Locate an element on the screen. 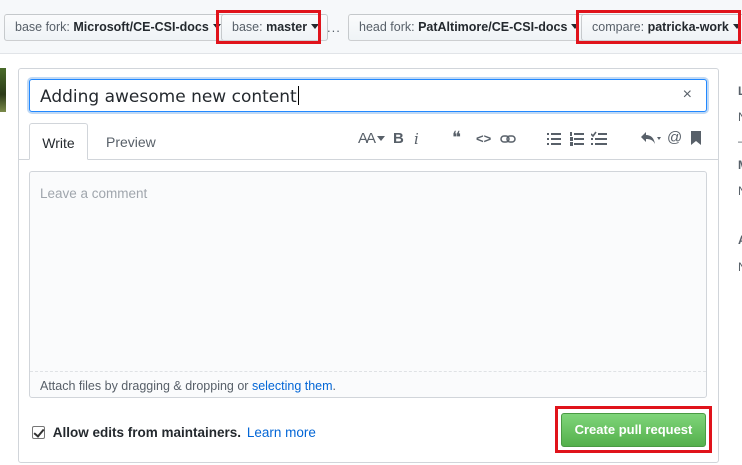 This screenshot has height=465, width=742. tab-preview: Preview is located at coordinates (131, 141).